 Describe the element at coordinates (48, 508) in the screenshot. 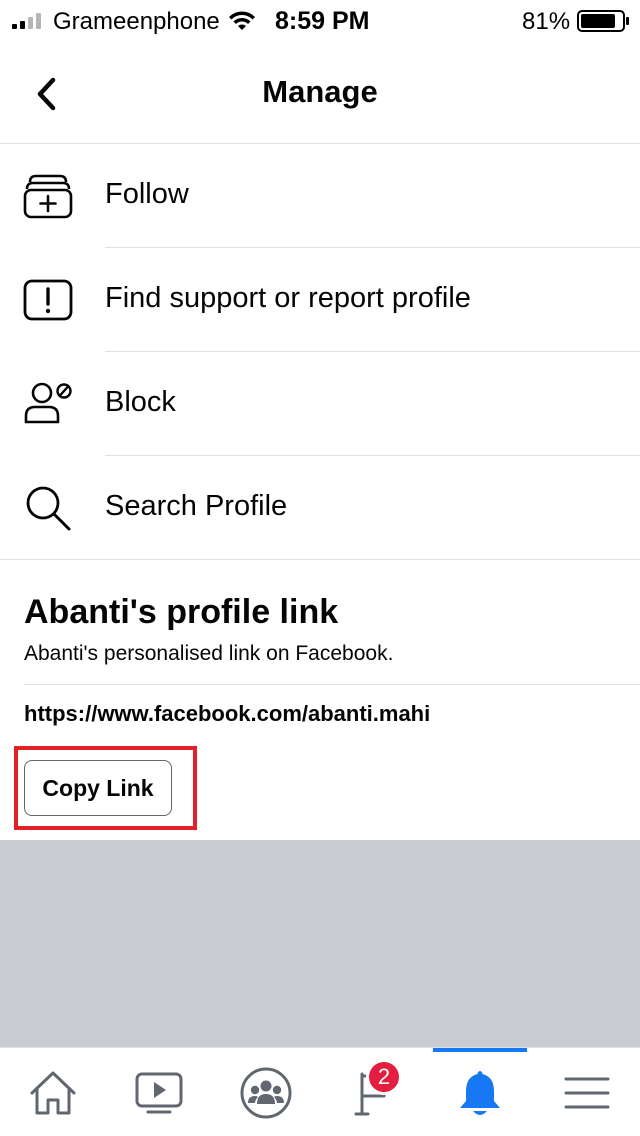

I see `search-icon` at that location.